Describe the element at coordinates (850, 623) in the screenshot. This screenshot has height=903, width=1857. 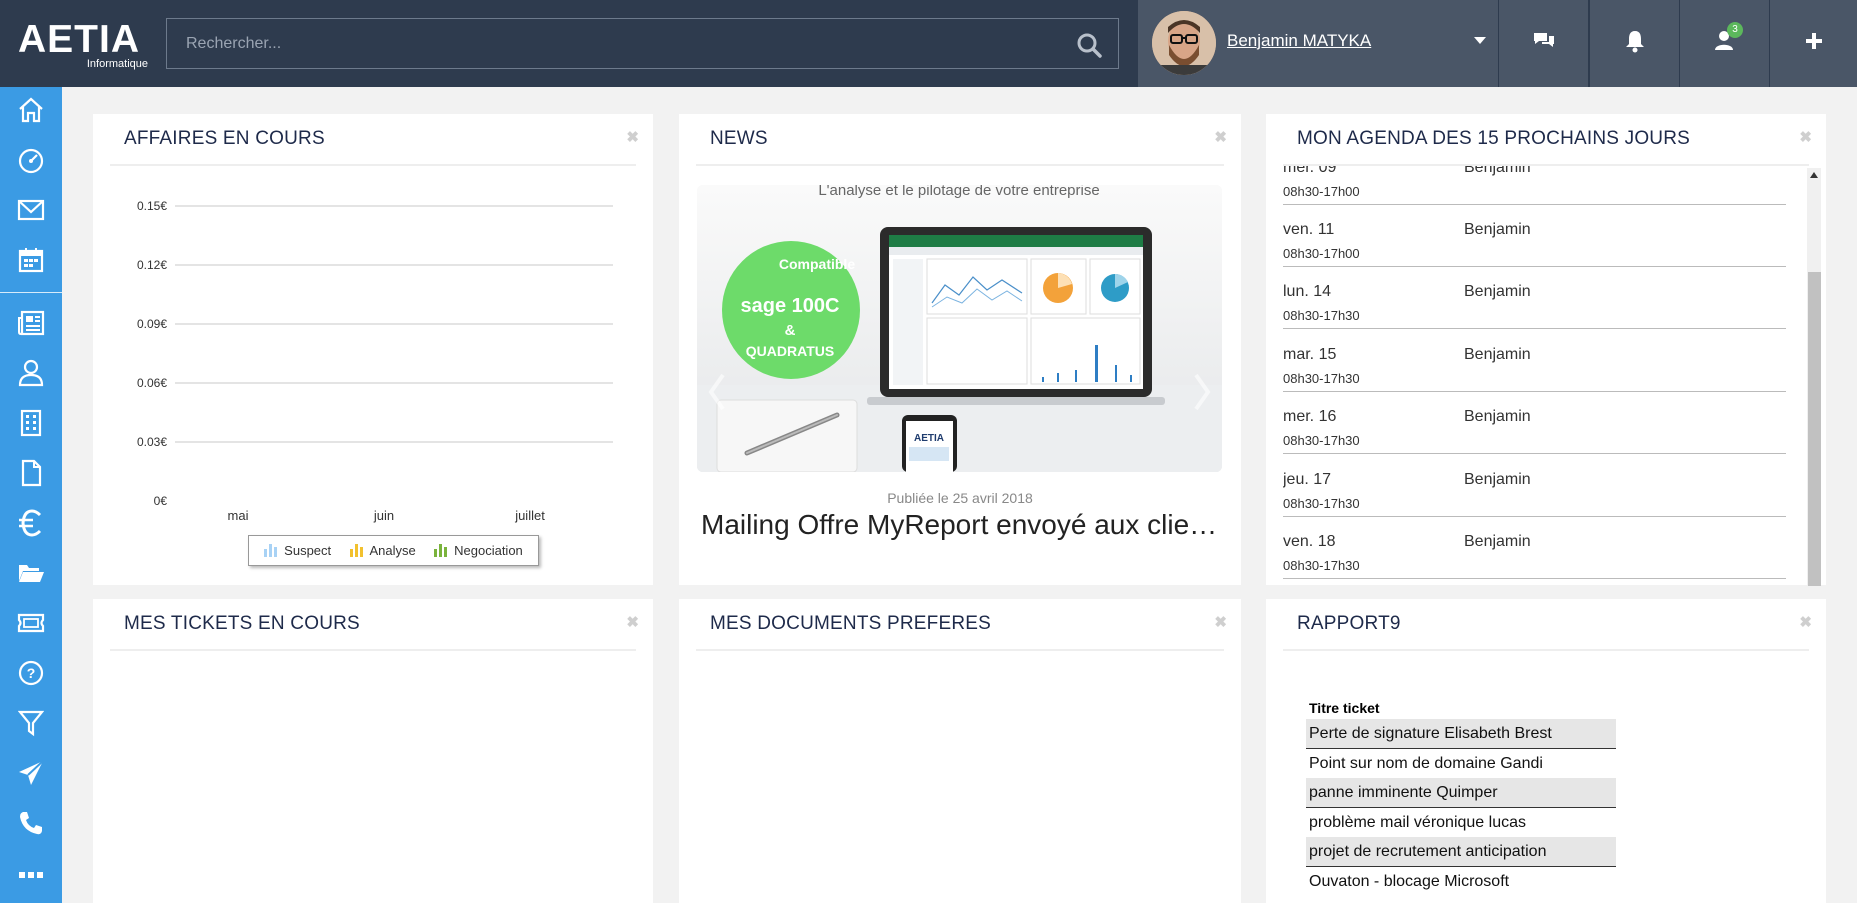
I see `panel-title: MES DOCUMENTS PREFERES` at that location.